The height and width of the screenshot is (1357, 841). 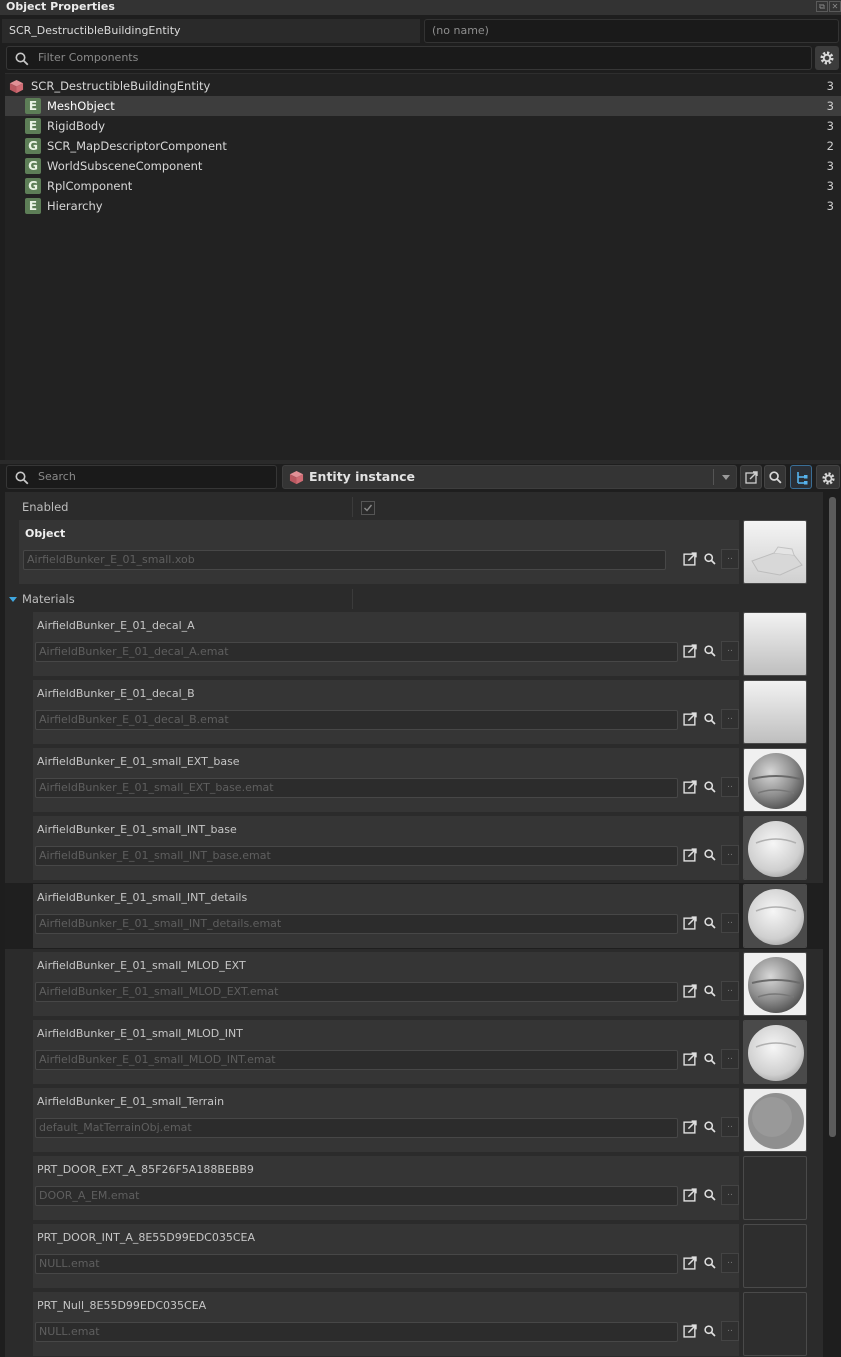 I want to click on component-row-mapdescriptor: G SCR_MapDescriptorComponent 2, so click(x=423, y=146).